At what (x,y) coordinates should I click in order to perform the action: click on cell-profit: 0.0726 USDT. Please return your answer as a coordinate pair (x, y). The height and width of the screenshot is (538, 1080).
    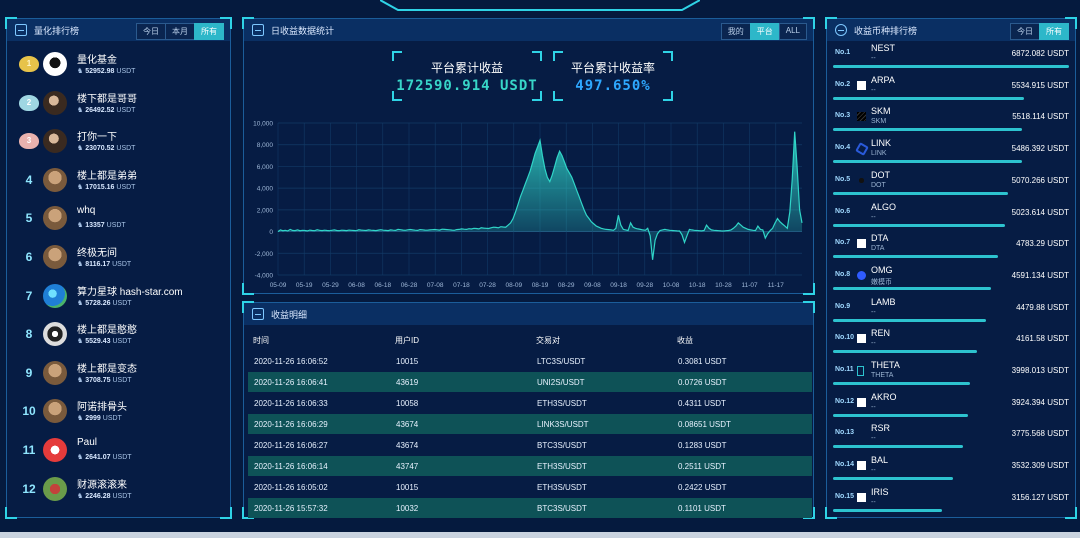
    Looking at the image, I should click on (702, 382).